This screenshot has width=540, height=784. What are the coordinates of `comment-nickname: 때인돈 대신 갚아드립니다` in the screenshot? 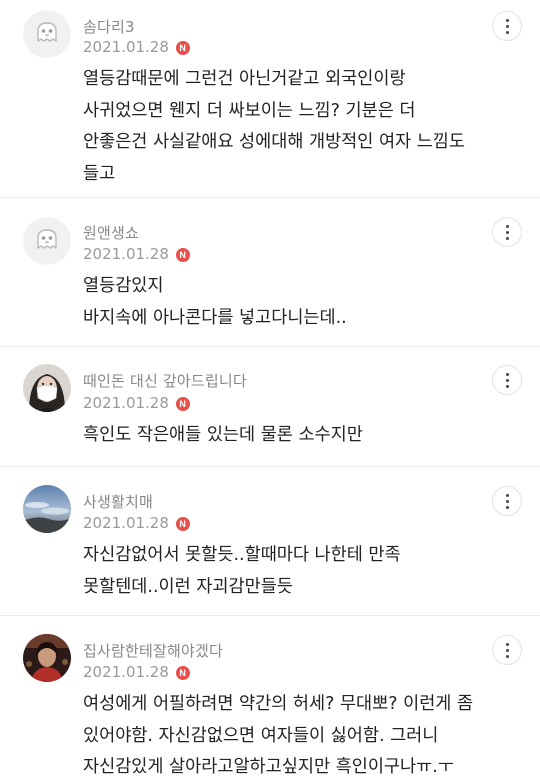 It's located at (165, 380).